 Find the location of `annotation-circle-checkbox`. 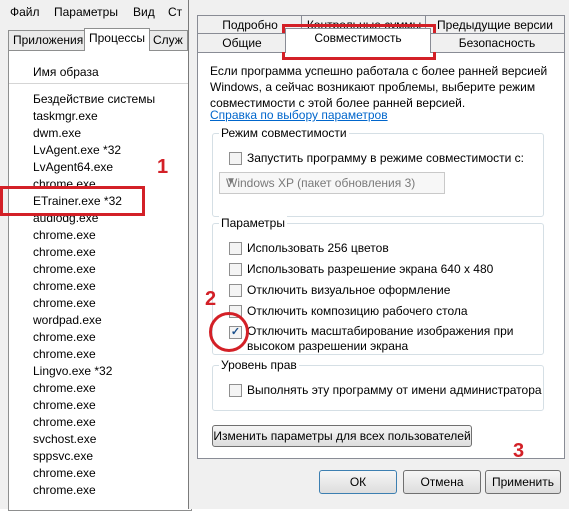

annotation-circle-checkbox is located at coordinates (229, 332).